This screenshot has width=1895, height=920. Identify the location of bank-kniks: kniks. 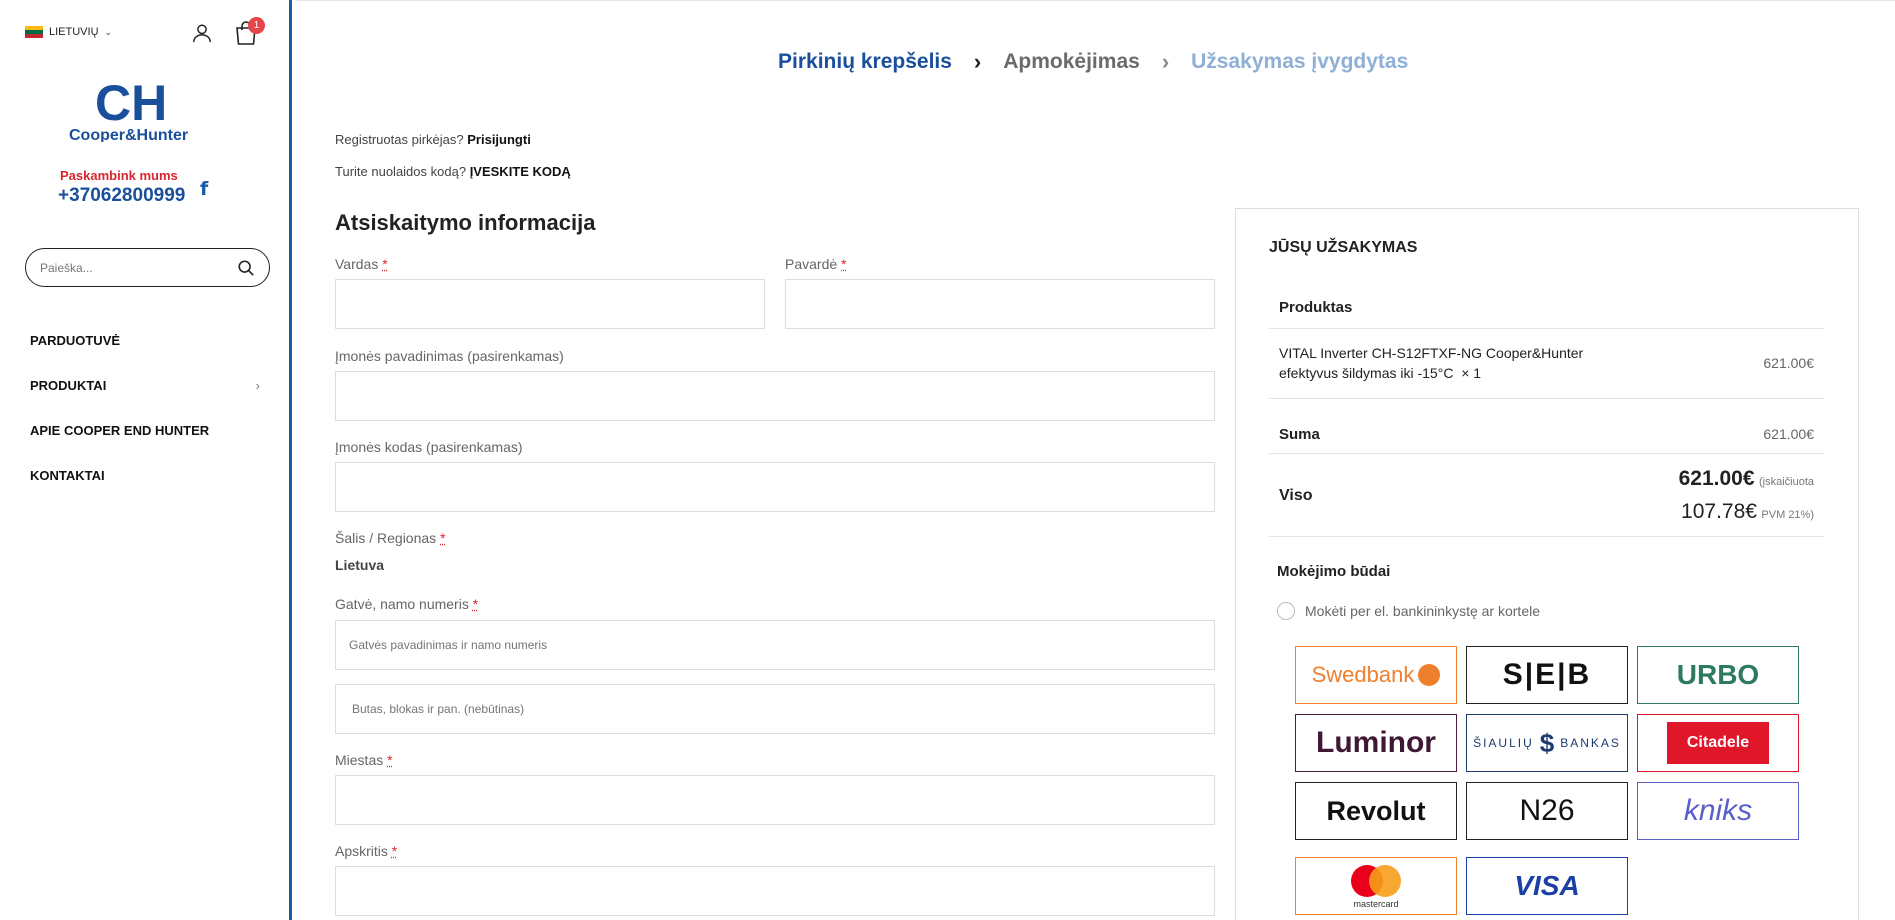
(1718, 811).